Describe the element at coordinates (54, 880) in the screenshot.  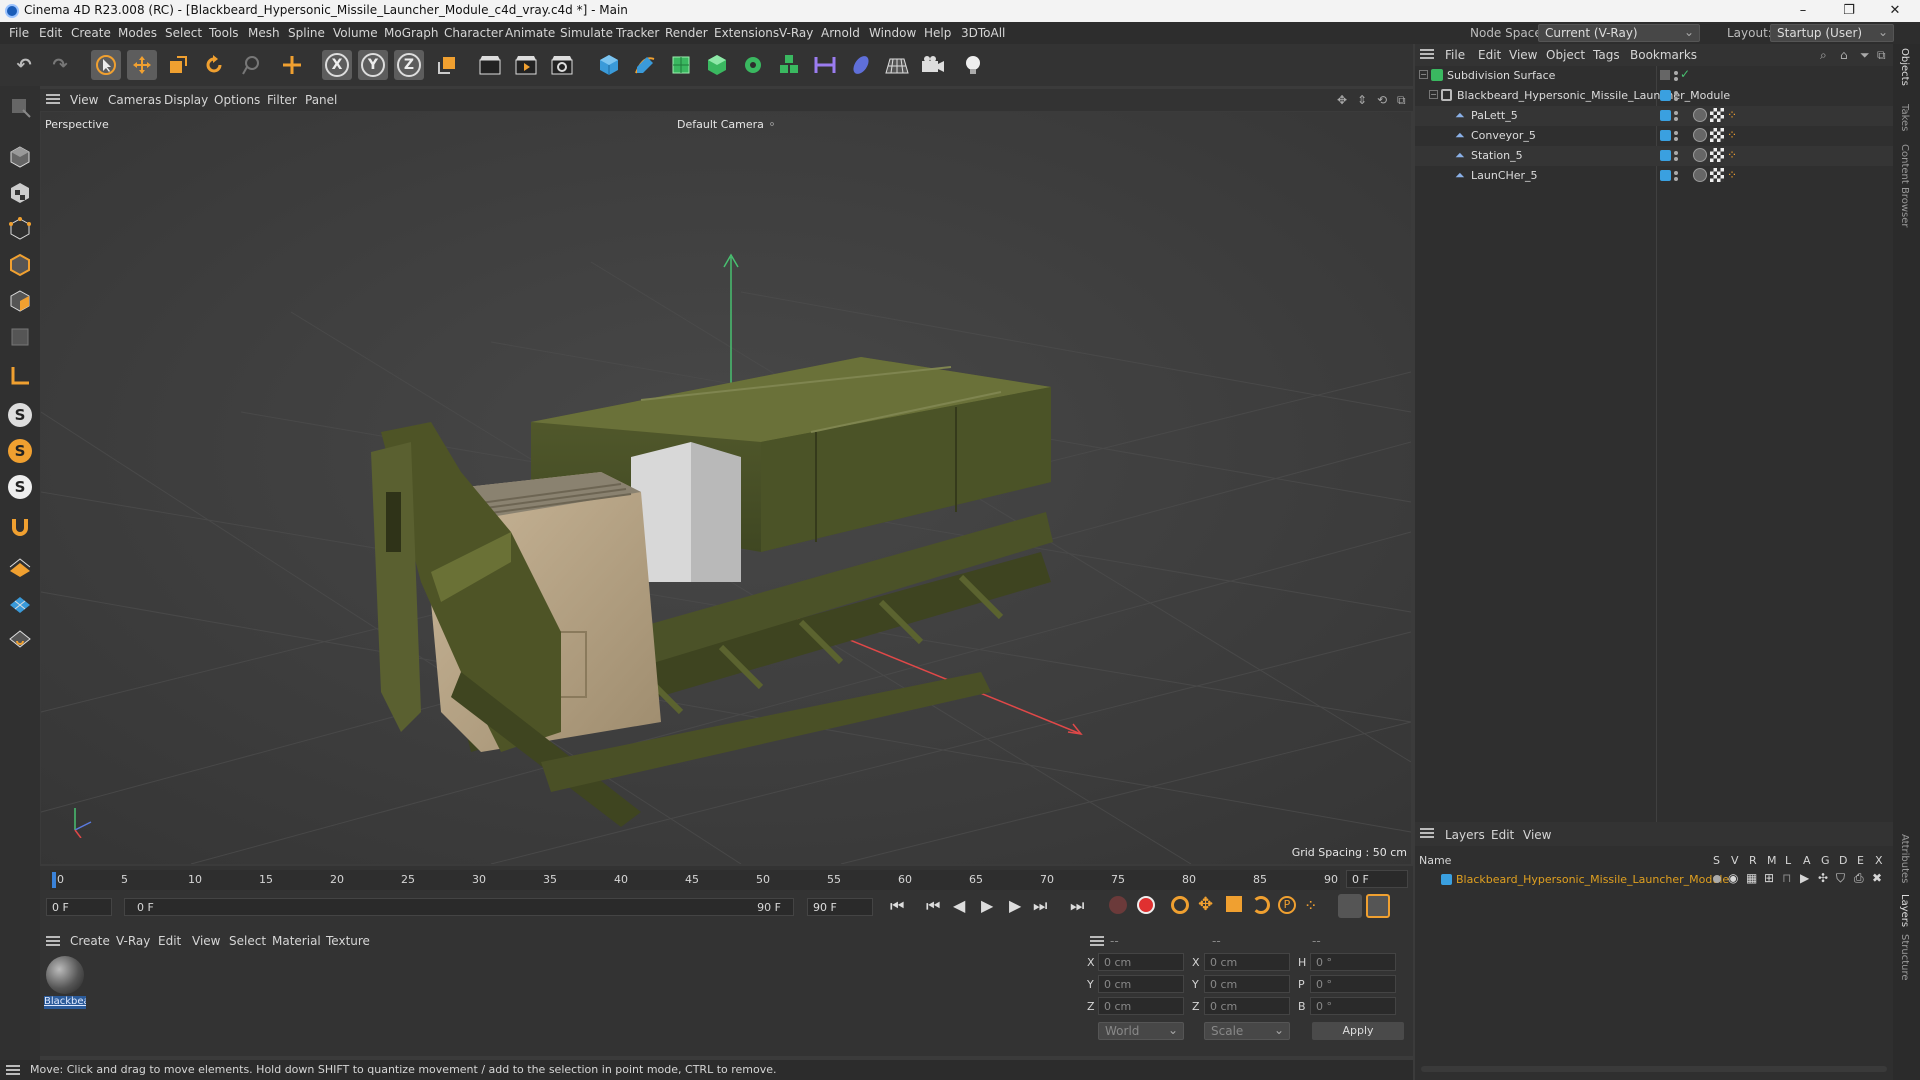
I see `playhead-marker` at that location.